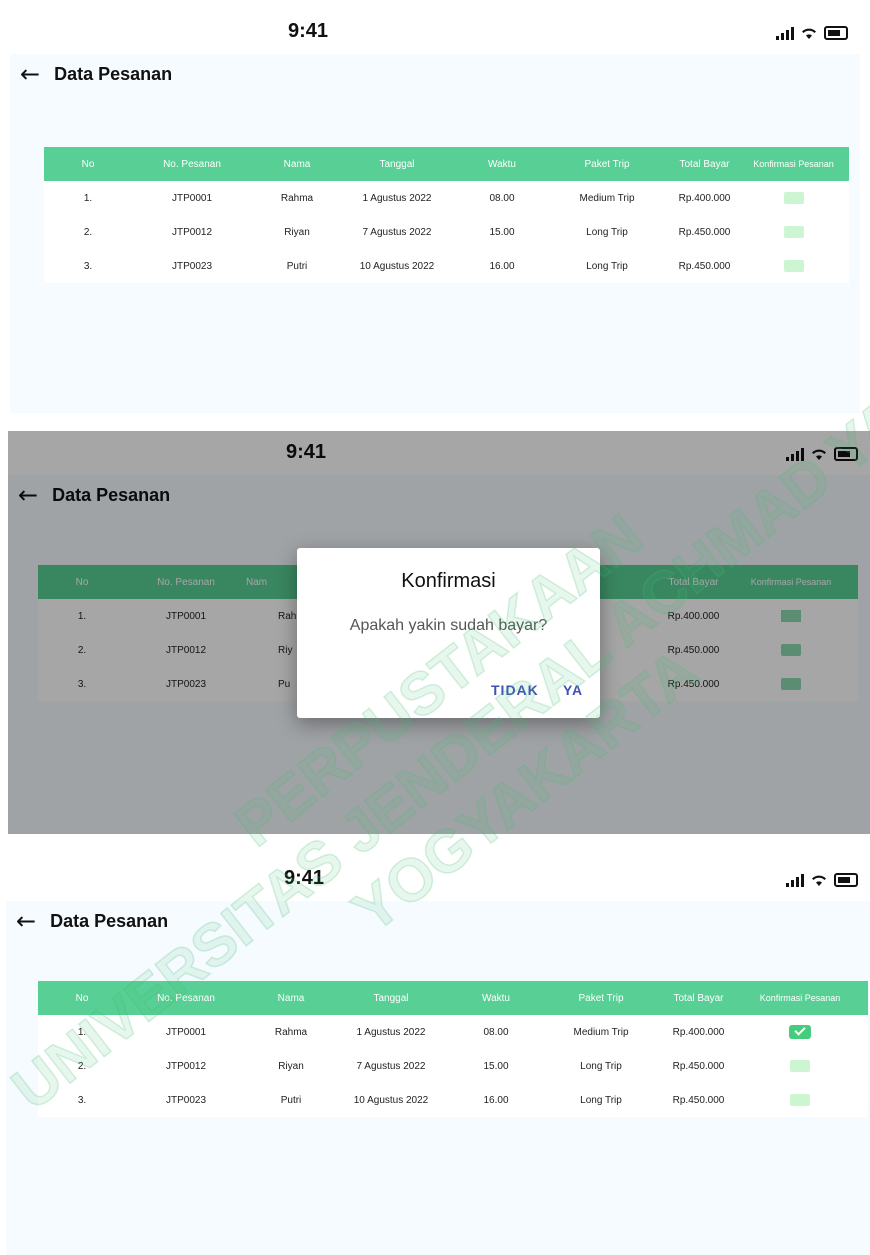 Image resolution: width=870 pixels, height=1255 pixels. What do you see at coordinates (448, 581) in the screenshot?
I see `dialog-title: Konfirmasi` at bounding box center [448, 581].